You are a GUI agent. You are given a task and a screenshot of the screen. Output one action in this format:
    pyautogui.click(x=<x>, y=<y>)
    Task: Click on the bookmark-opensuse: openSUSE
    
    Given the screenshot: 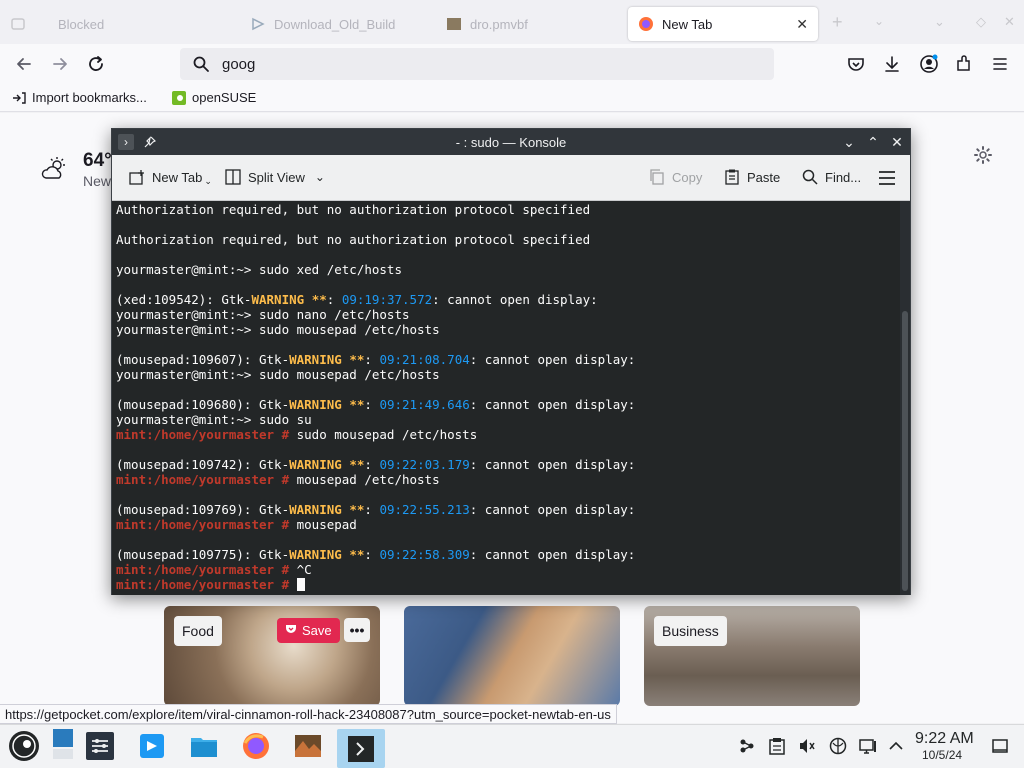 What is the action you would take?
    pyautogui.click(x=214, y=97)
    